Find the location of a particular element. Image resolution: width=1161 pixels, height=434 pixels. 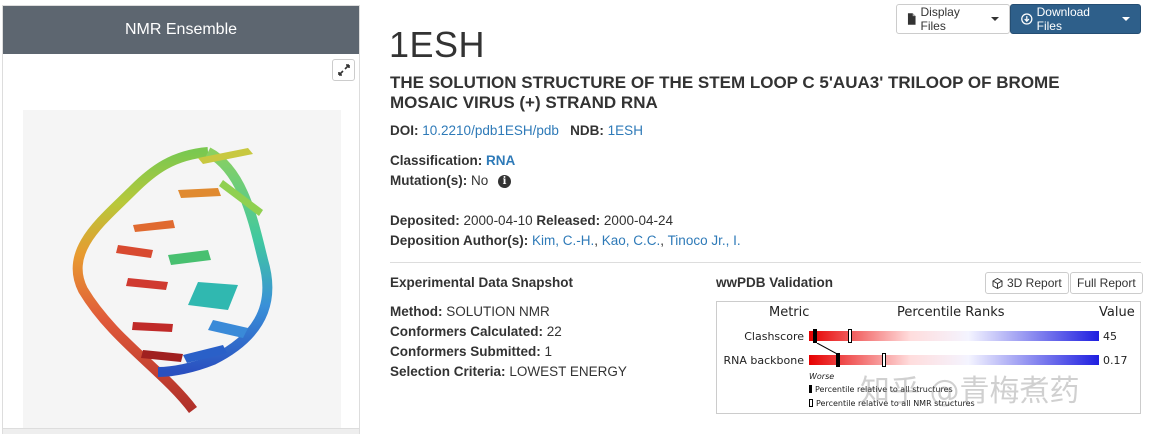

released-label: Released: is located at coordinates (568, 220).